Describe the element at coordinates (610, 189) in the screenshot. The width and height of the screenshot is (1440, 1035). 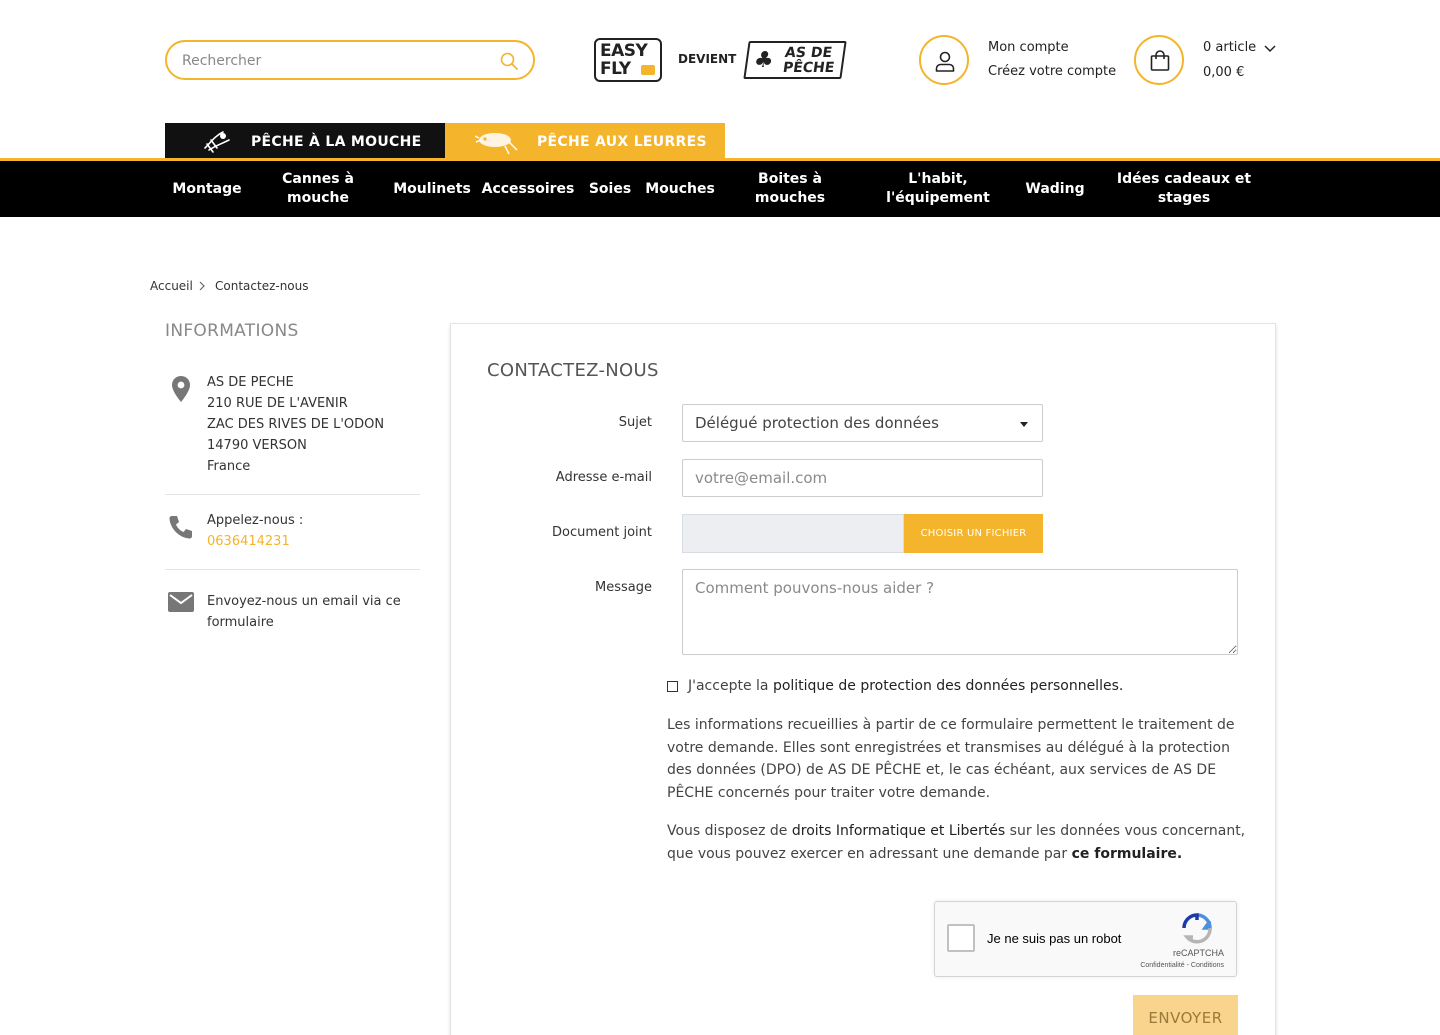
I see `nav-item-soies: Soies` at that location.